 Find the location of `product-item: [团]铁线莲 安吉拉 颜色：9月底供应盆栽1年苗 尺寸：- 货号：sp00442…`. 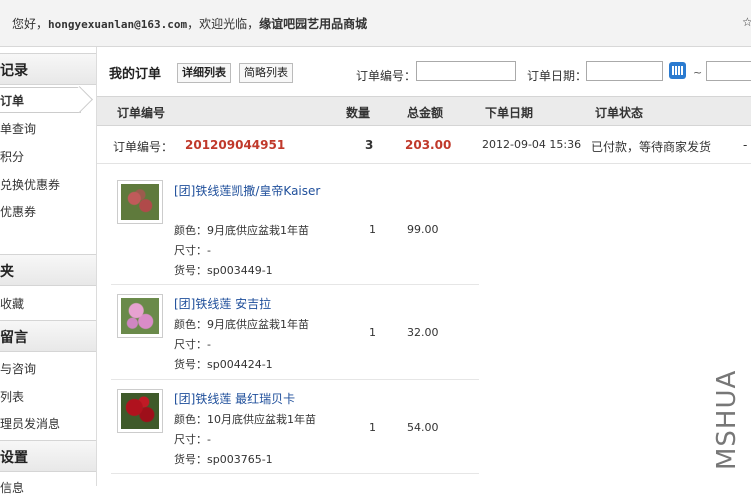

product-item: [团]铁线莲 安吉拉 颜色：9月底供应盆栽1年苗 尺寸：- 货号：sp00442… is located at coordinates (295, 332).